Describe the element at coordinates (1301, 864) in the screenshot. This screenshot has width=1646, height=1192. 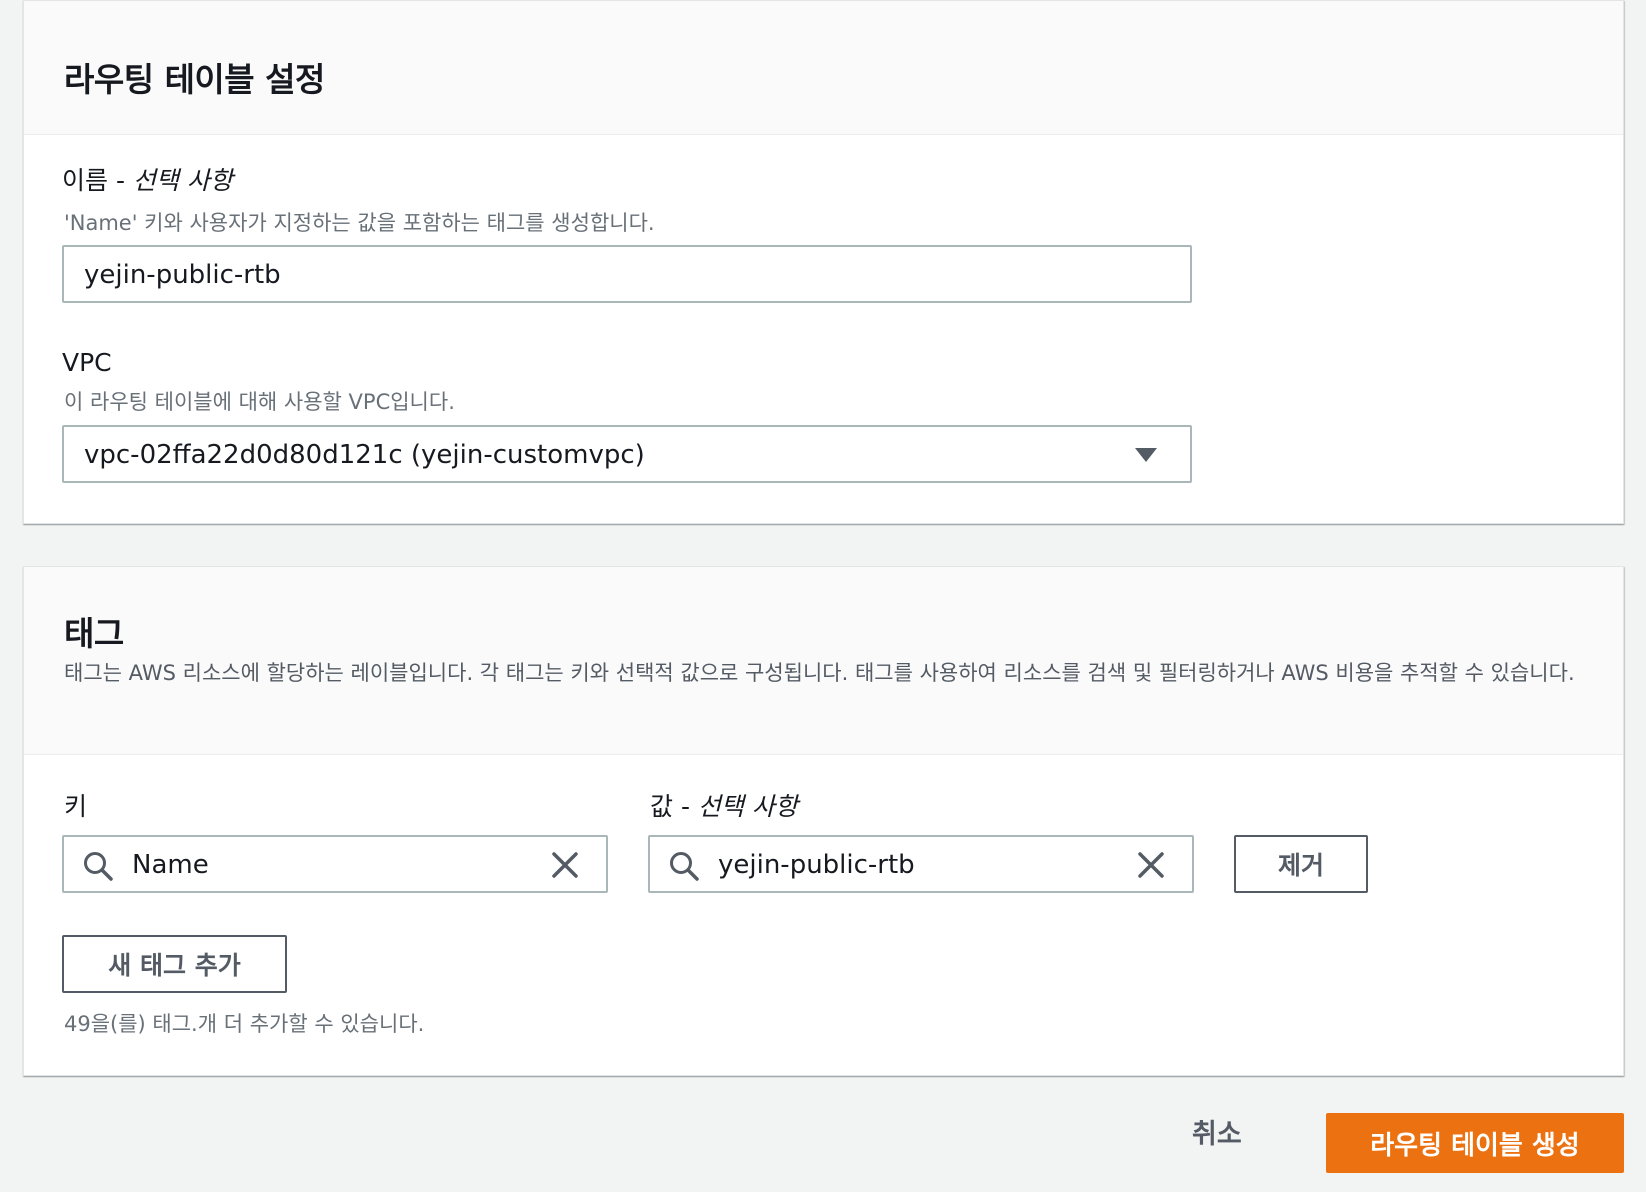
I see `remove-tag-button: 제거` at that location.